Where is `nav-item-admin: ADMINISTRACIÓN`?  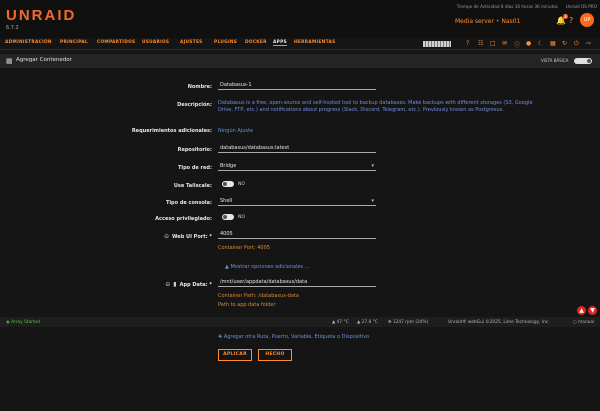
nav-item-admin: ADMINISTRACIÓN is located at coordinates (28, 42).